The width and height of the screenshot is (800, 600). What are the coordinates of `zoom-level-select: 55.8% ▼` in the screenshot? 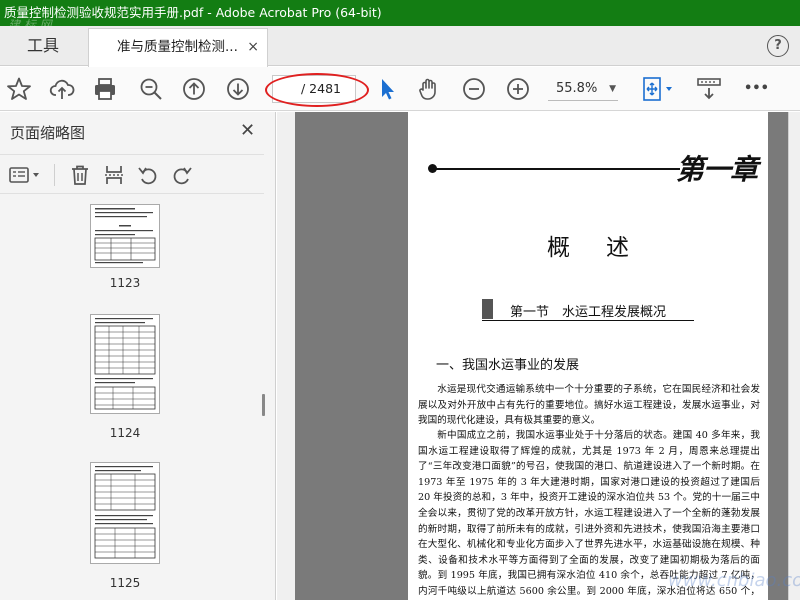 It's located at (583, 89).